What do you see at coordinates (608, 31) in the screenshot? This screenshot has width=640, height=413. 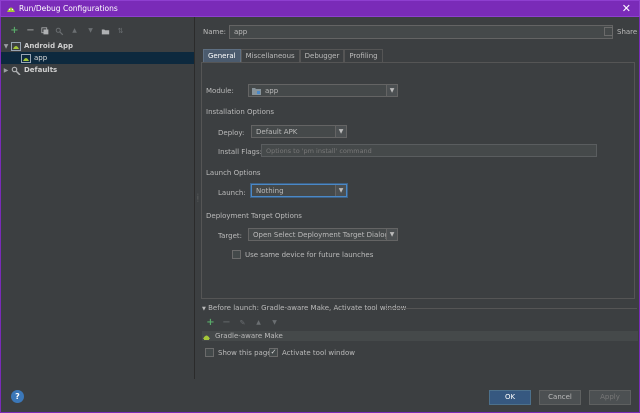 I see `share-checkbox` at bounding box center [608, 31].